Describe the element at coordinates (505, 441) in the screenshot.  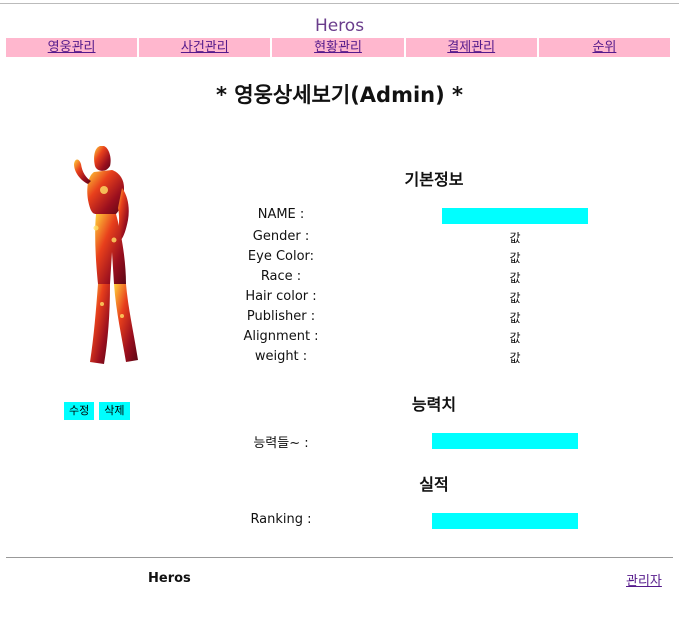
I see `abilities-value` at that location.